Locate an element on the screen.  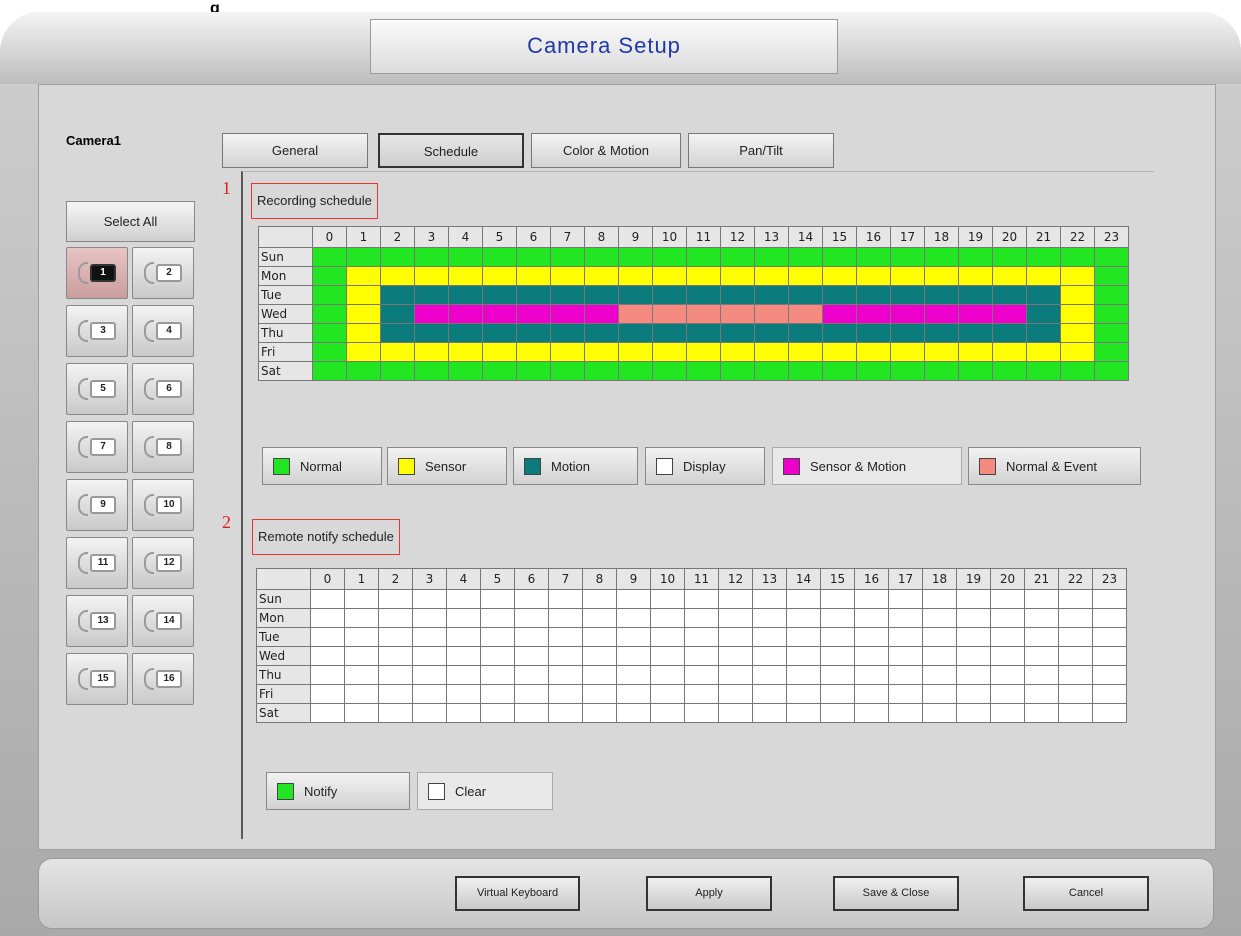
recording-hour-header: 14 is located at coordinates (805, 237).